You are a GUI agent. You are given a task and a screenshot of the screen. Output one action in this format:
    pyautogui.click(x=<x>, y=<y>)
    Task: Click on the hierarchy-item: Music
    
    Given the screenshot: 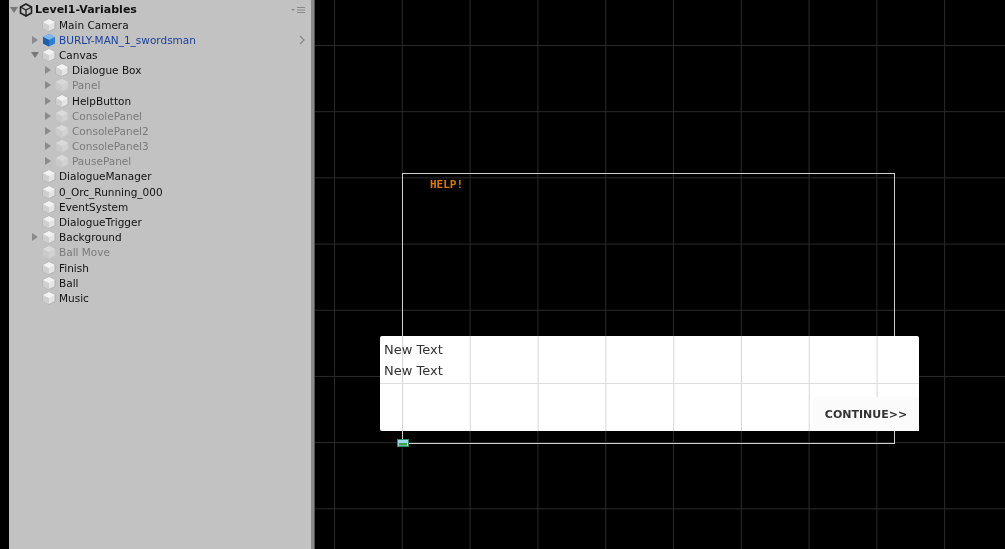 What is the action you would take?
    pyautogui.click(x=74, y=297)
    